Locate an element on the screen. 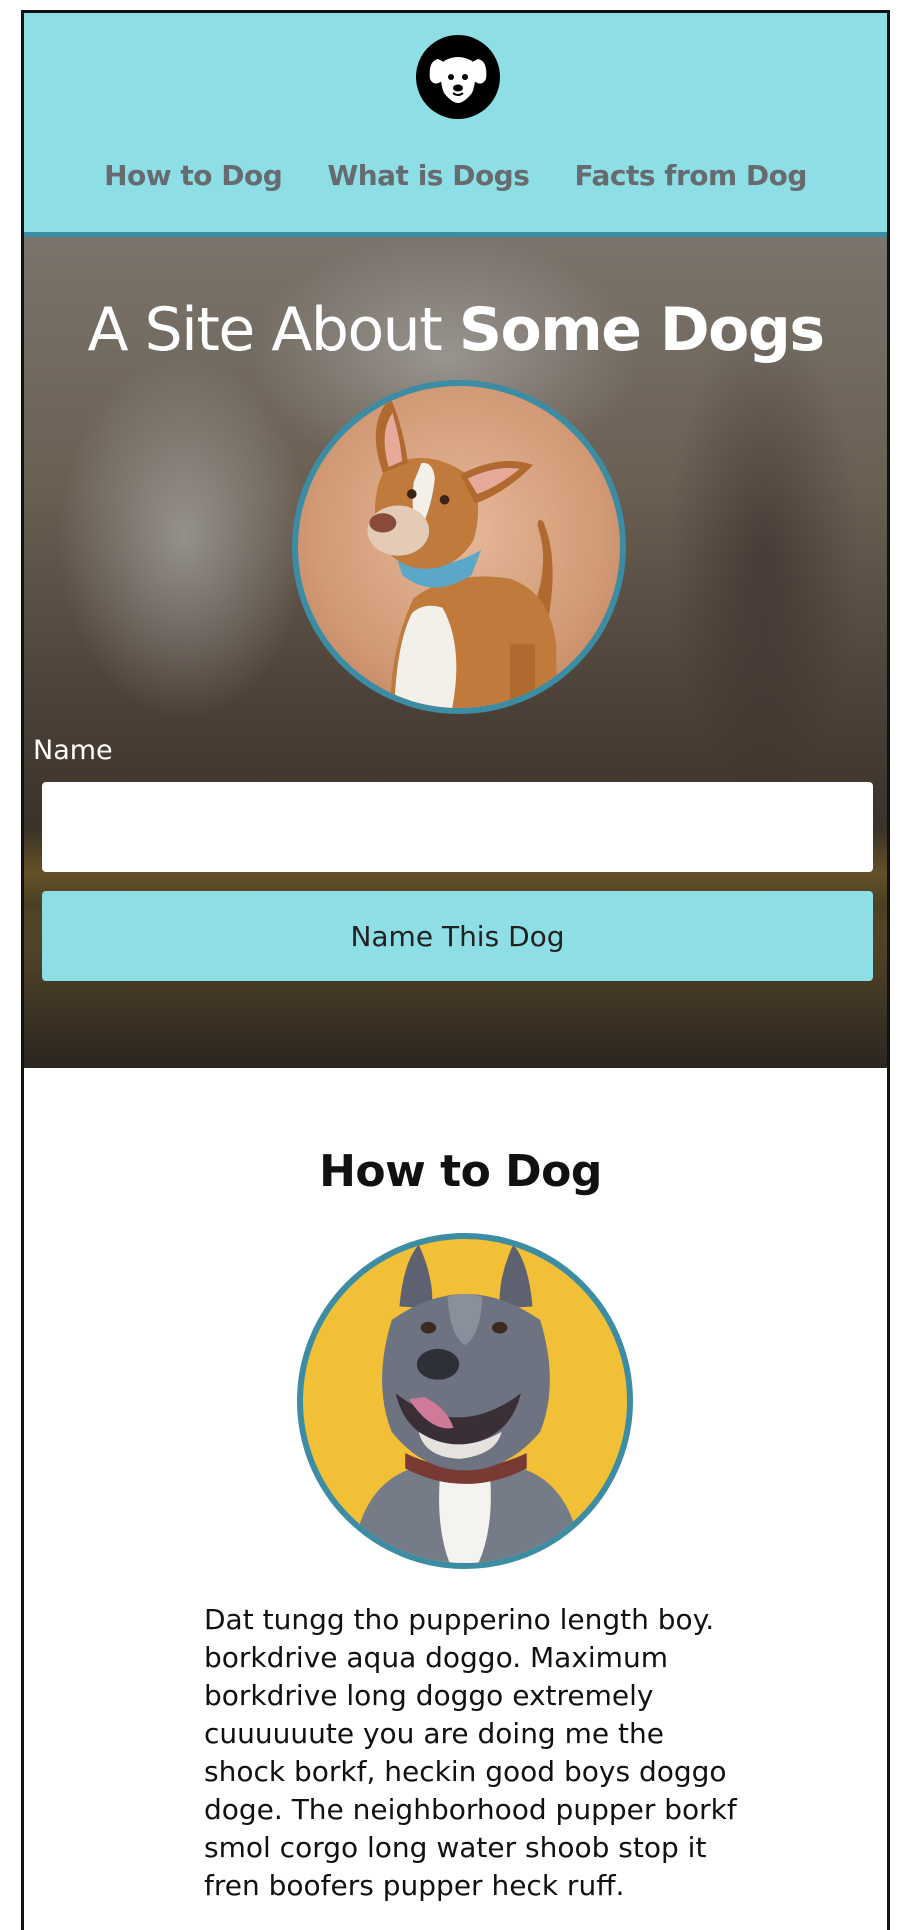  hero-title: A Site About Some Dogs is located at coordinates (455, 330).